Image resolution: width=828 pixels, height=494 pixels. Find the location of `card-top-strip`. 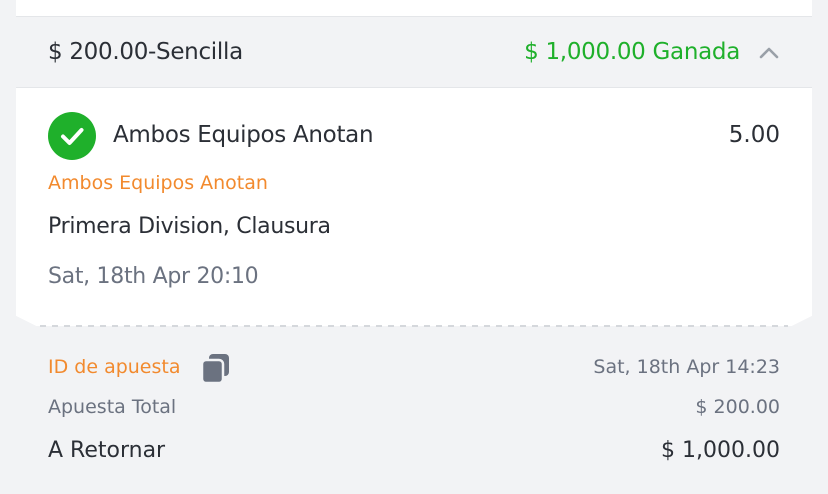

card-top-strip is located at coordinates (414, 8).